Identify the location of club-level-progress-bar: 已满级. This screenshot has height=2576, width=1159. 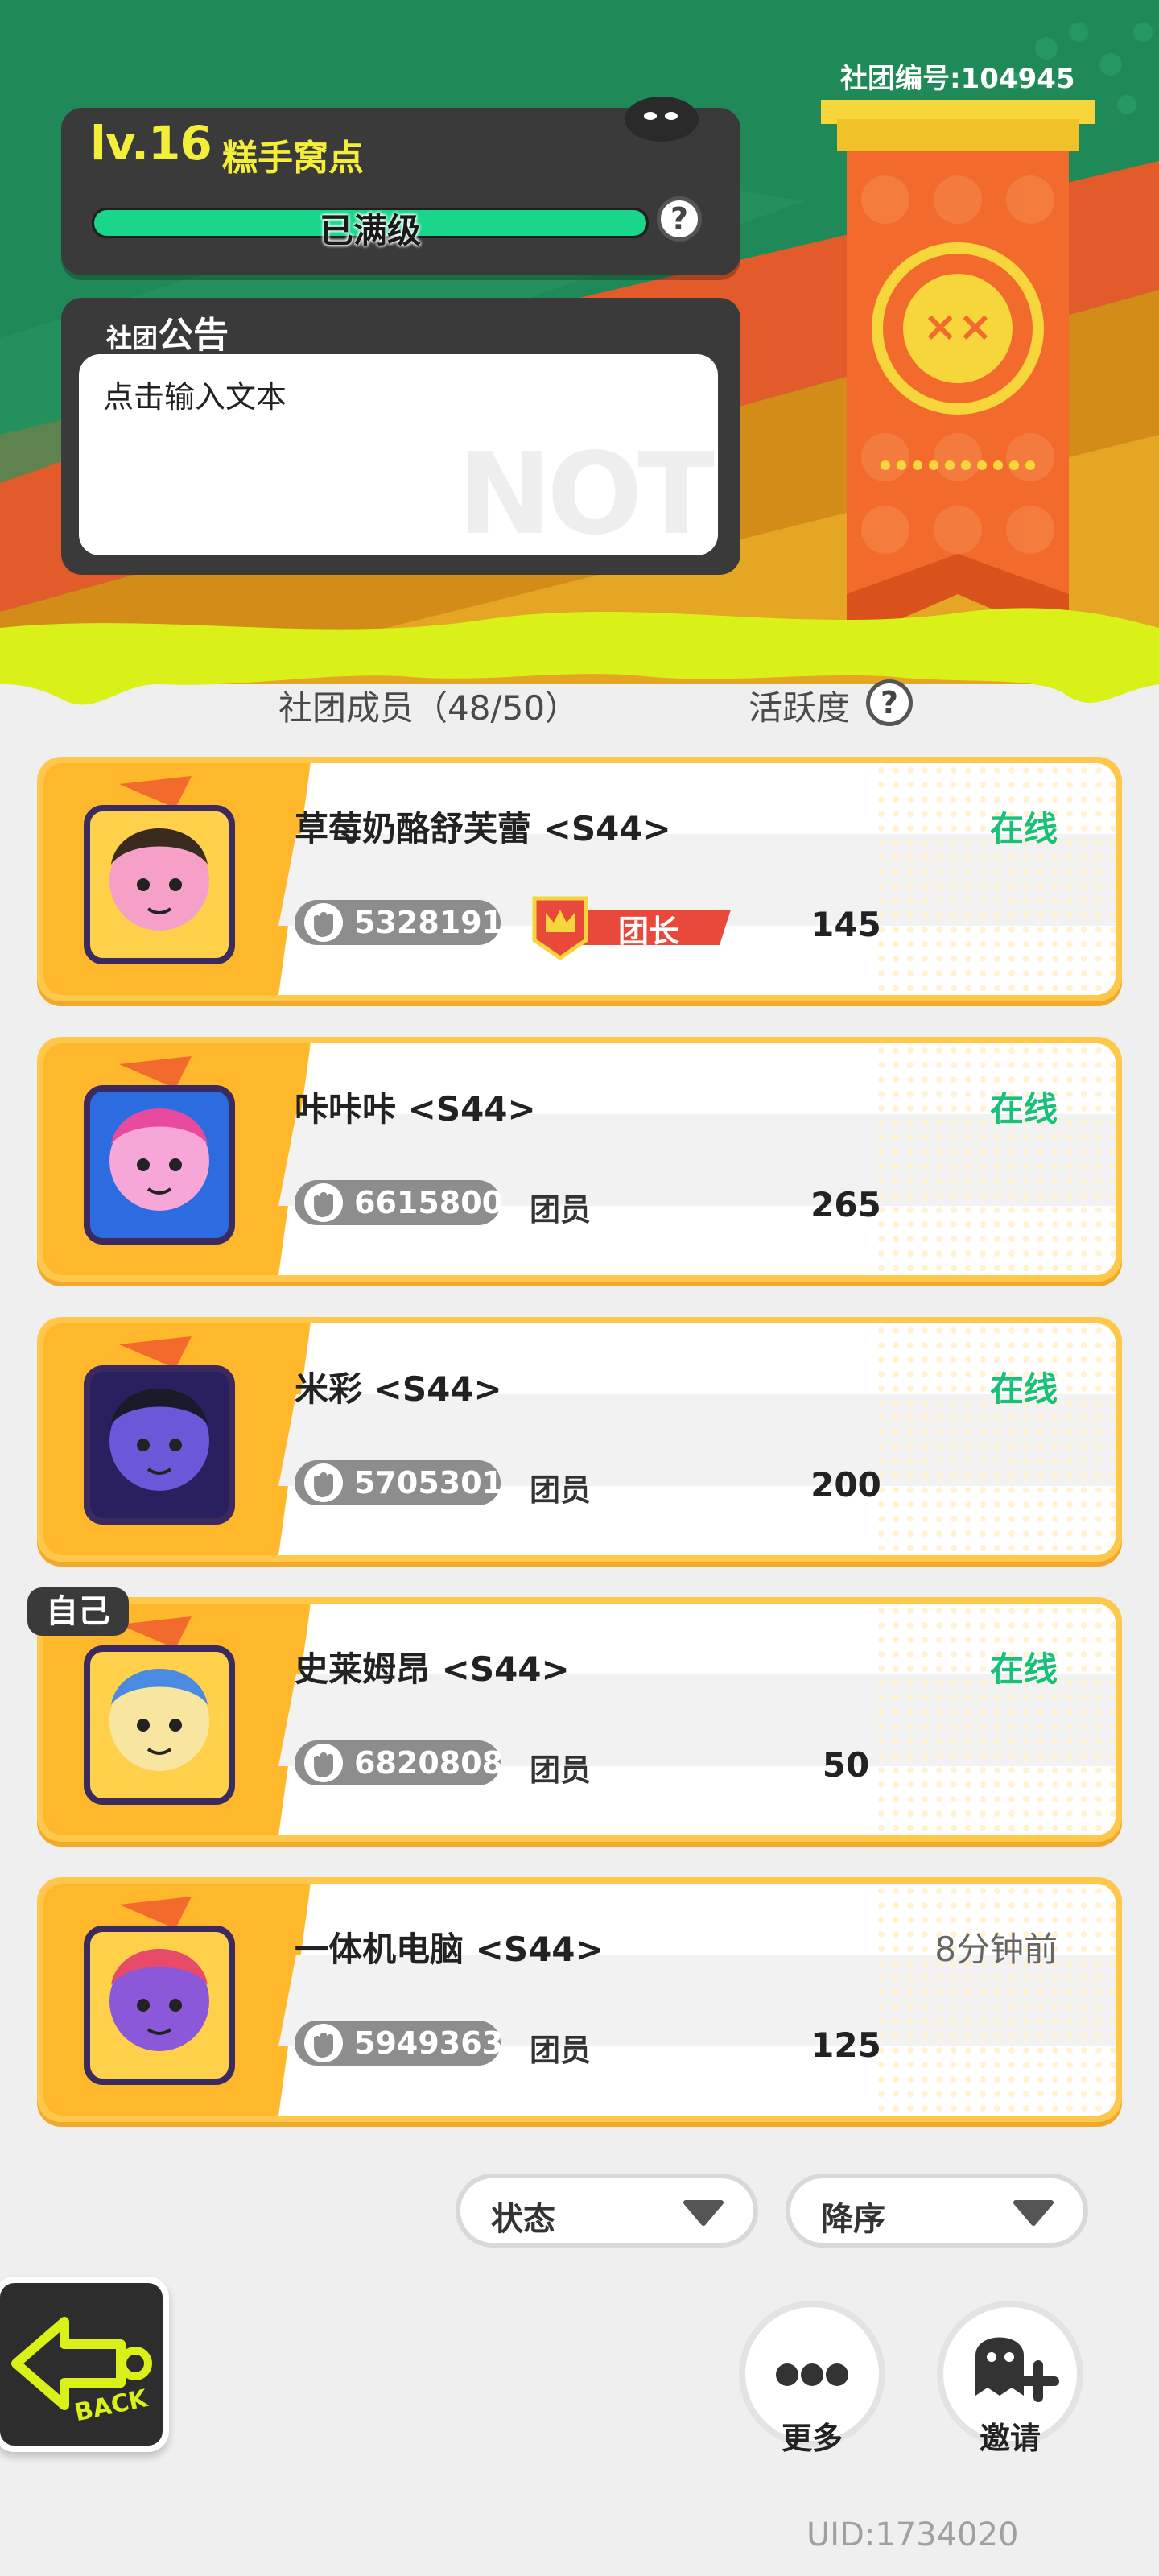
(370, 229).